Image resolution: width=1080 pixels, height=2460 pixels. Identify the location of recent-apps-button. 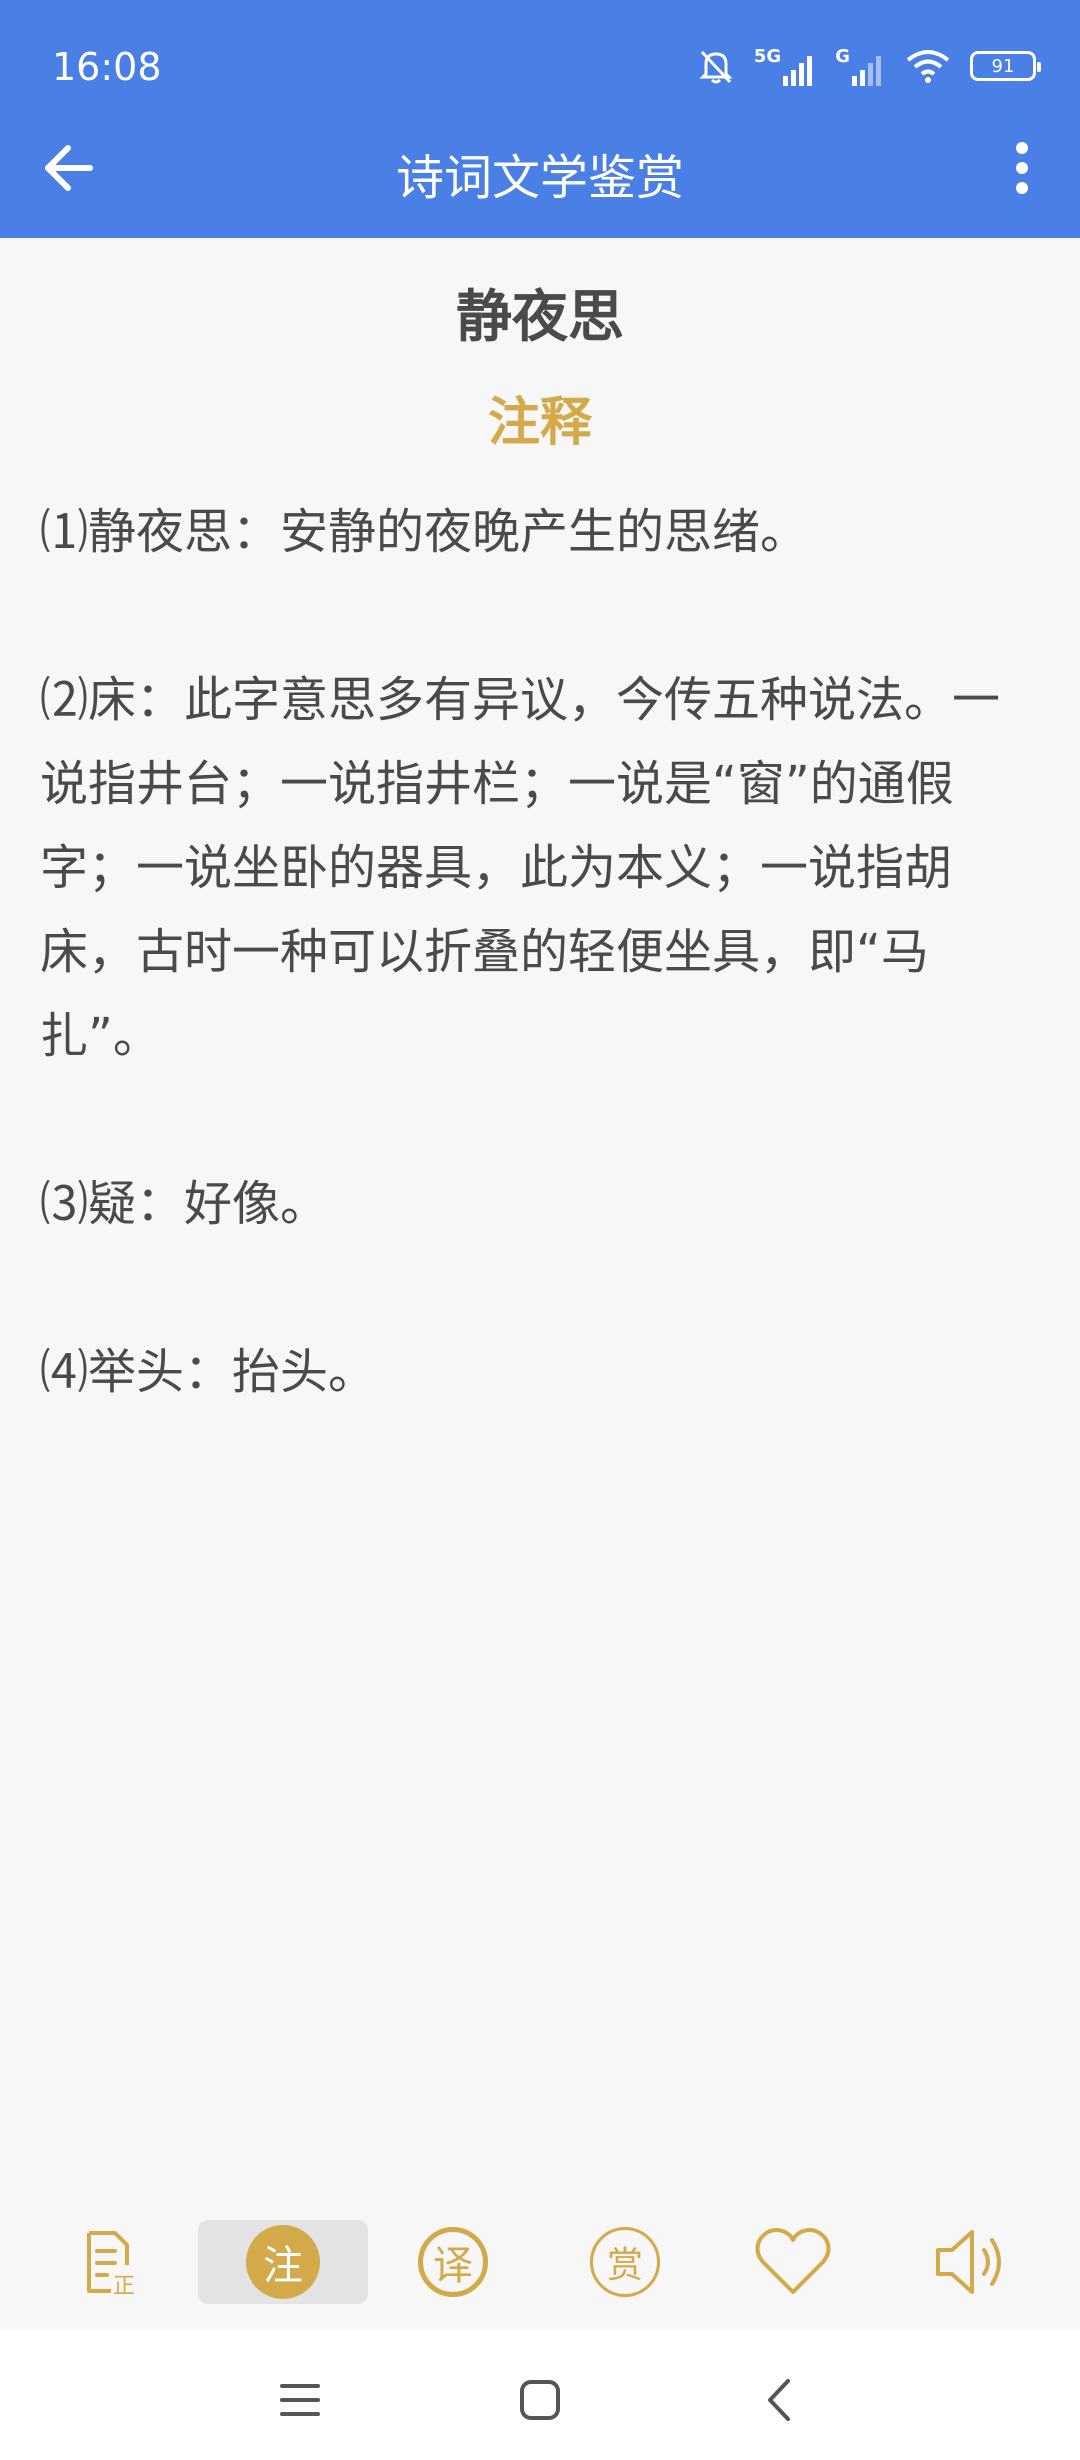
(300, 2400).